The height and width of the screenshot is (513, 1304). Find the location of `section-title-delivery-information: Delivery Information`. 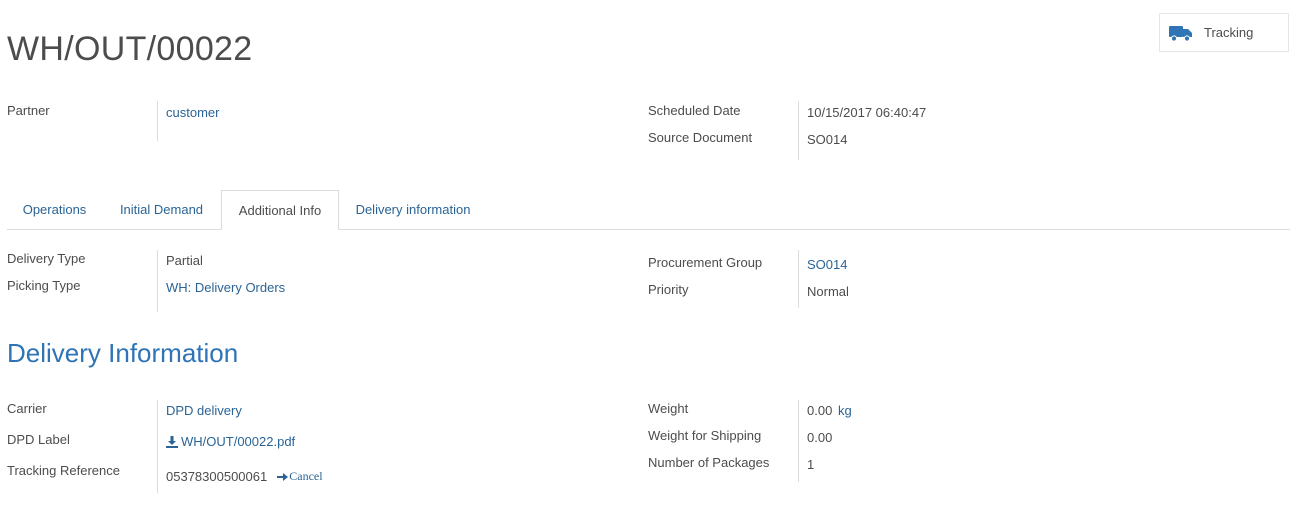

section-title-delivery-information: Delivery Information is located at coordinates (123, 353).